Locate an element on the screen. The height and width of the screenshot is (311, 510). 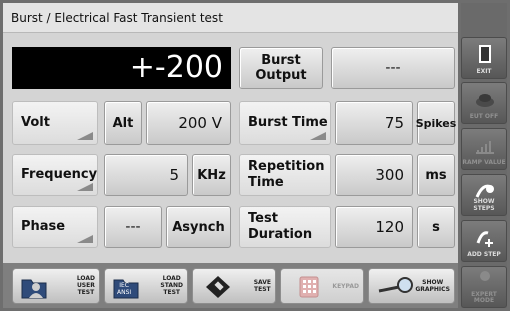
frequency-unit-button: KHz is located at coordinates (211, 175).